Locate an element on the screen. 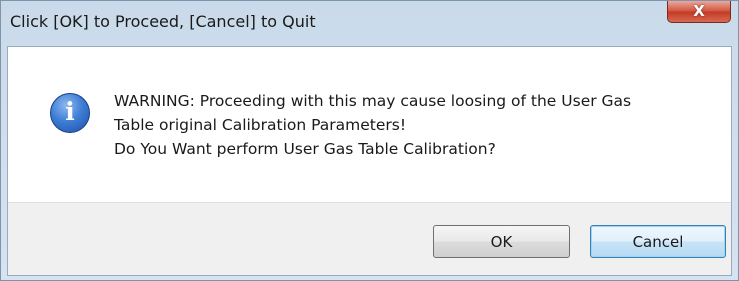 This screenshot has height=281, width=739. cancel-button: Cancel is located at coordinates (658, 241).